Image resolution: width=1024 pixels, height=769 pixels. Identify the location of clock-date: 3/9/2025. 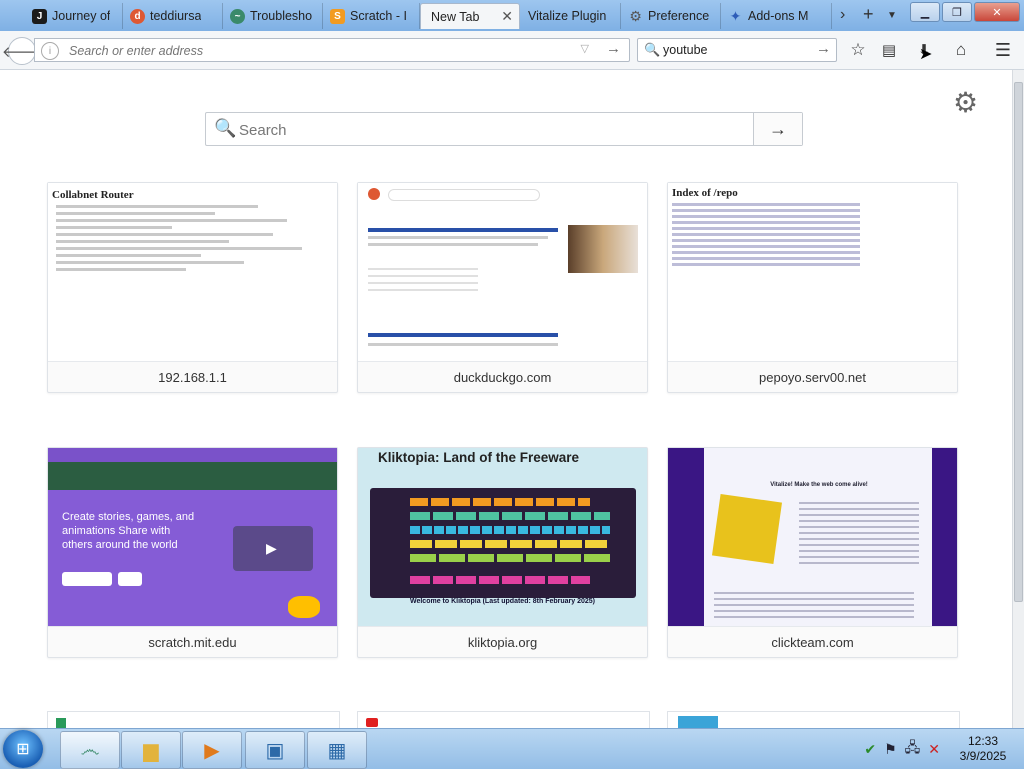
(983, 756).